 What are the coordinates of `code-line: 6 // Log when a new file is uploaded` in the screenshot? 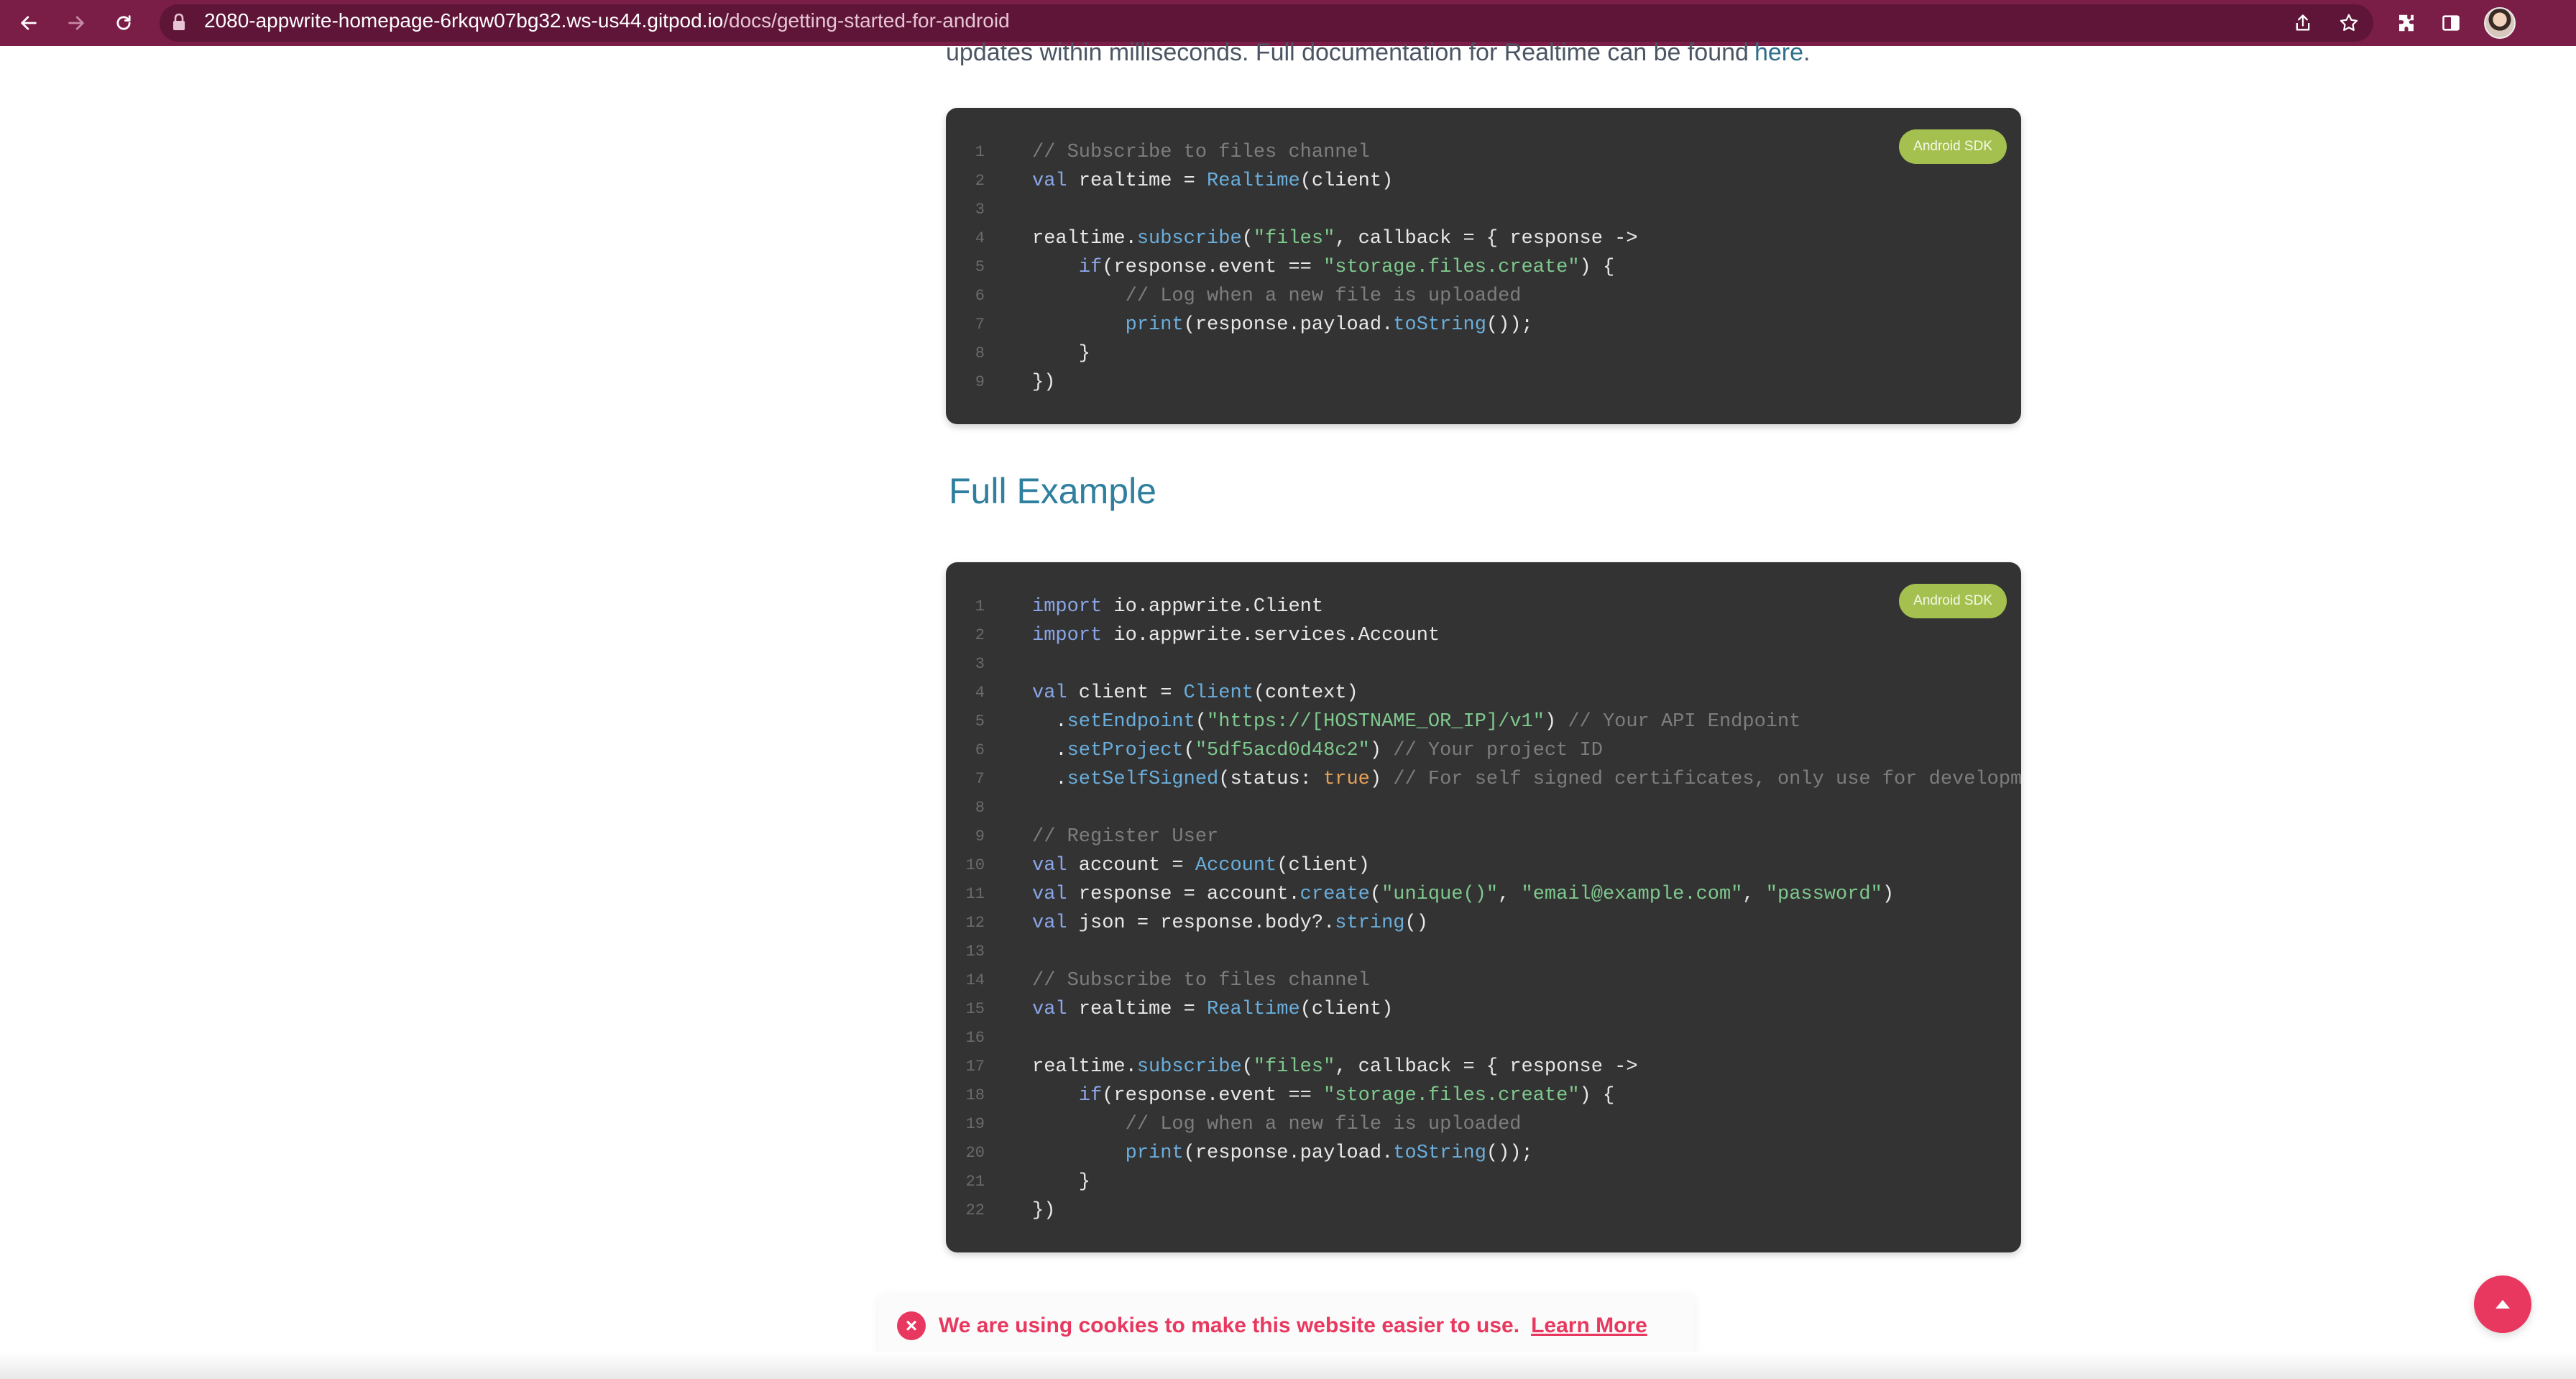 It's located at (1483, 296).